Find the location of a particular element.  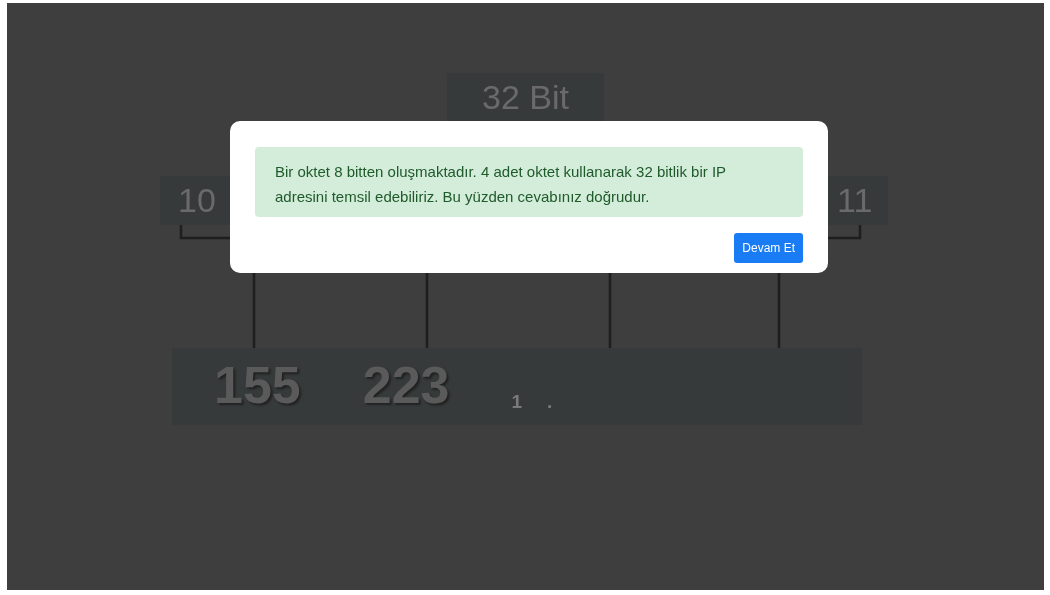

success-message: Bir oktet 8 bitten oluşmaktadır. 4 adet oktet kullanarak 32 bitlik bir IP adresini temsil edebiliriz. Bu yüzden cevabınız doğrudur. is located at coordinates (529, 182).